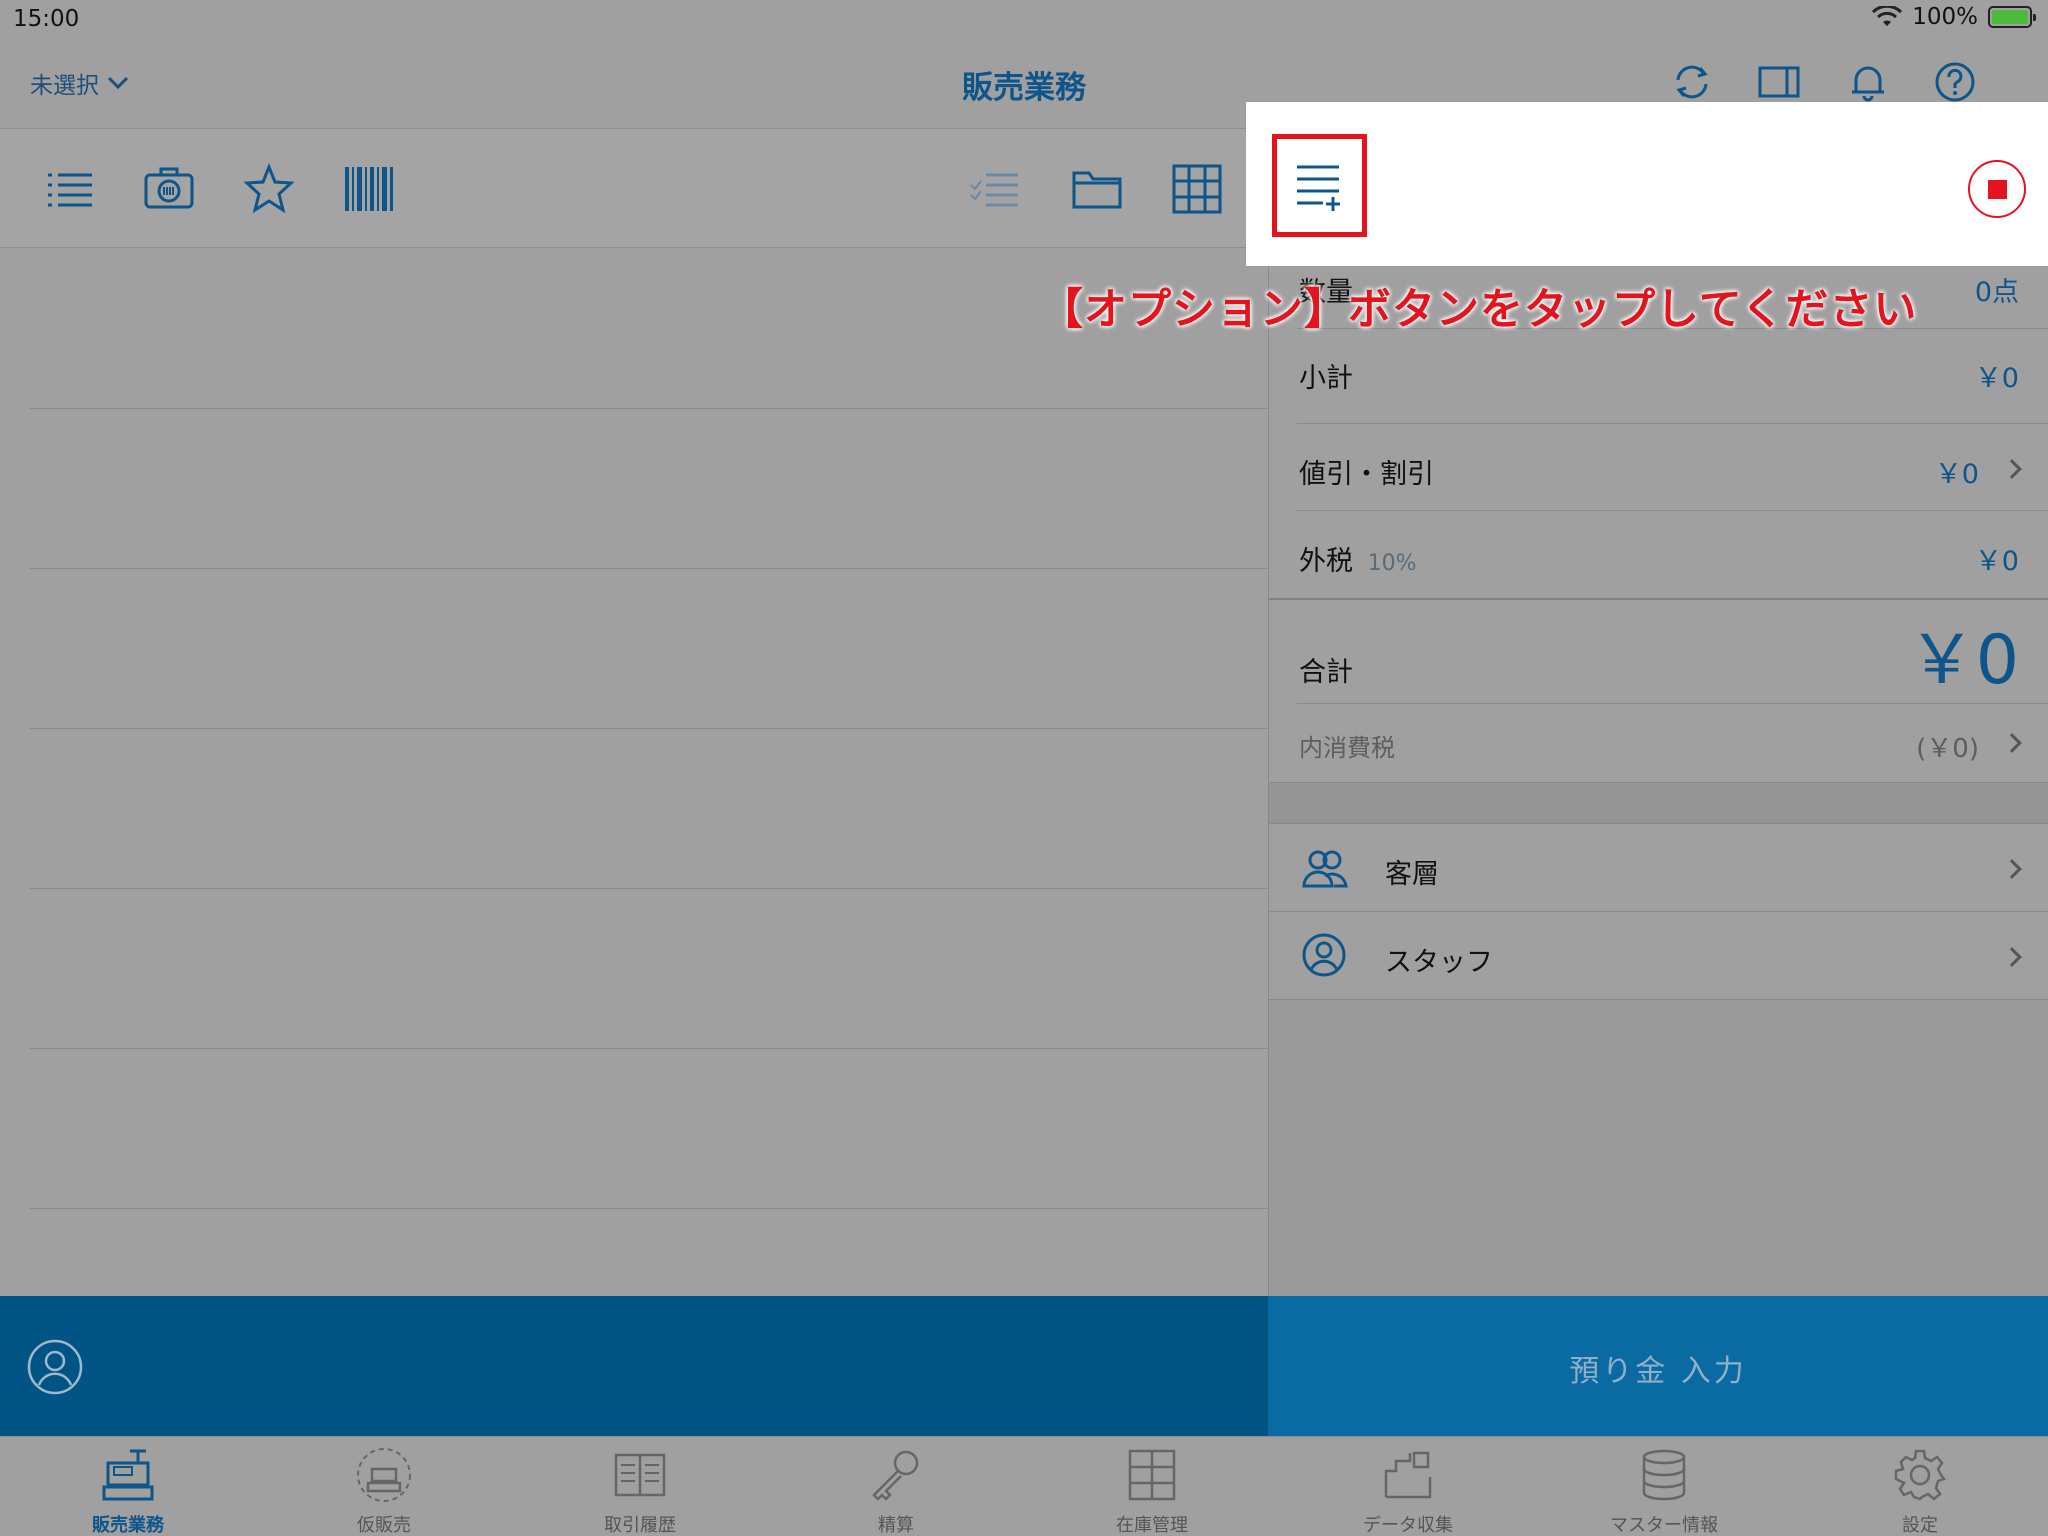 The image size is (2048, 1536). What do you see at coordinates (1868, 82) in the screenshot?
I see `bell-icon` at bounding box center [1868, 82].